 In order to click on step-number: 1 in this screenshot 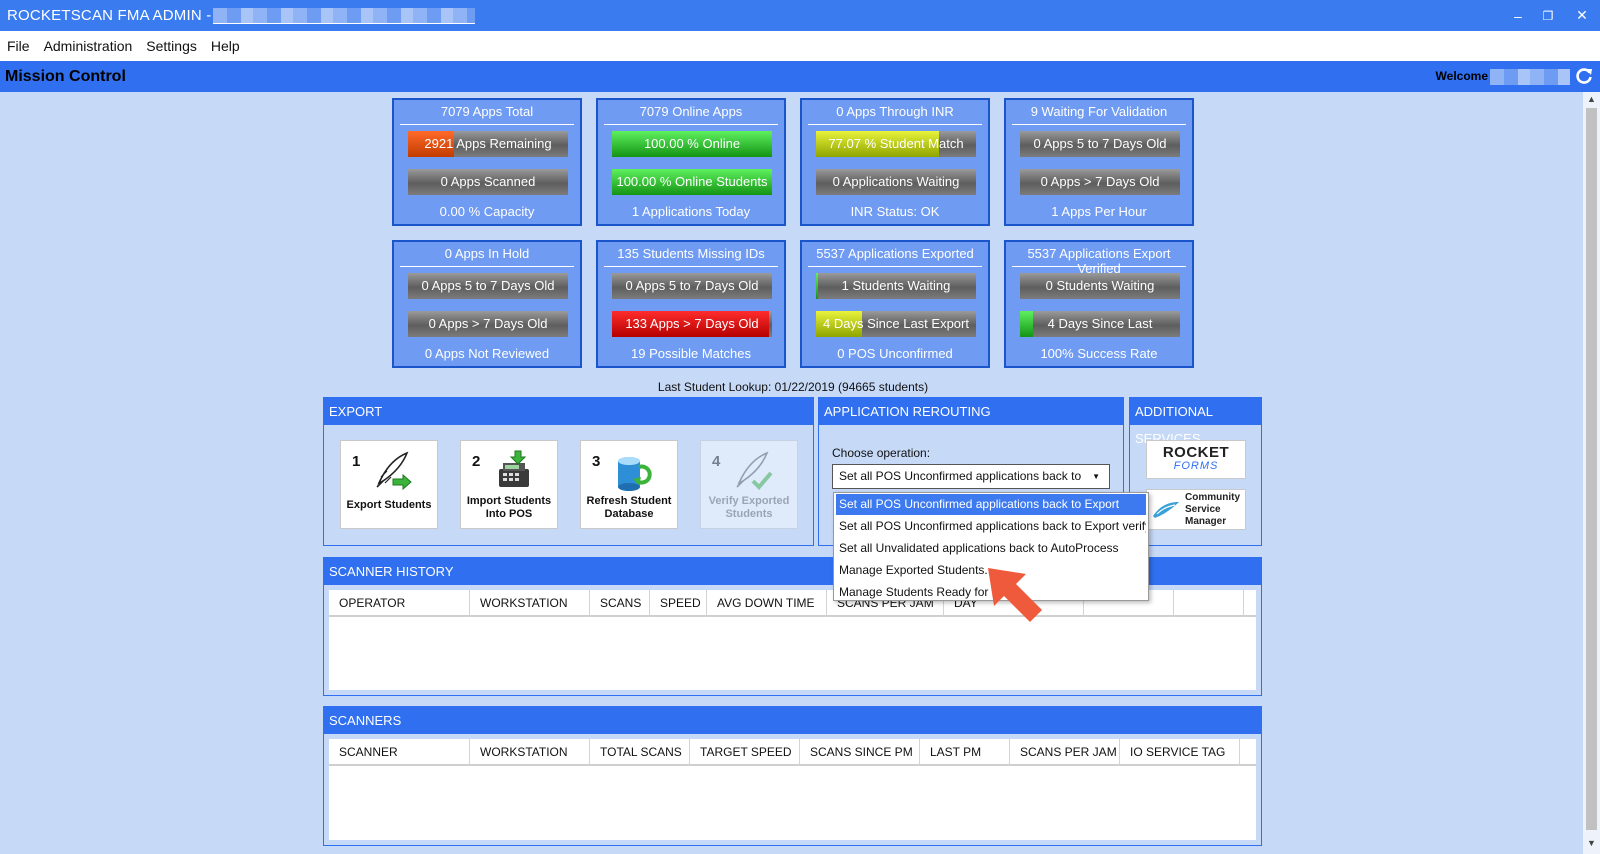, I will do `click(356, 461)`.